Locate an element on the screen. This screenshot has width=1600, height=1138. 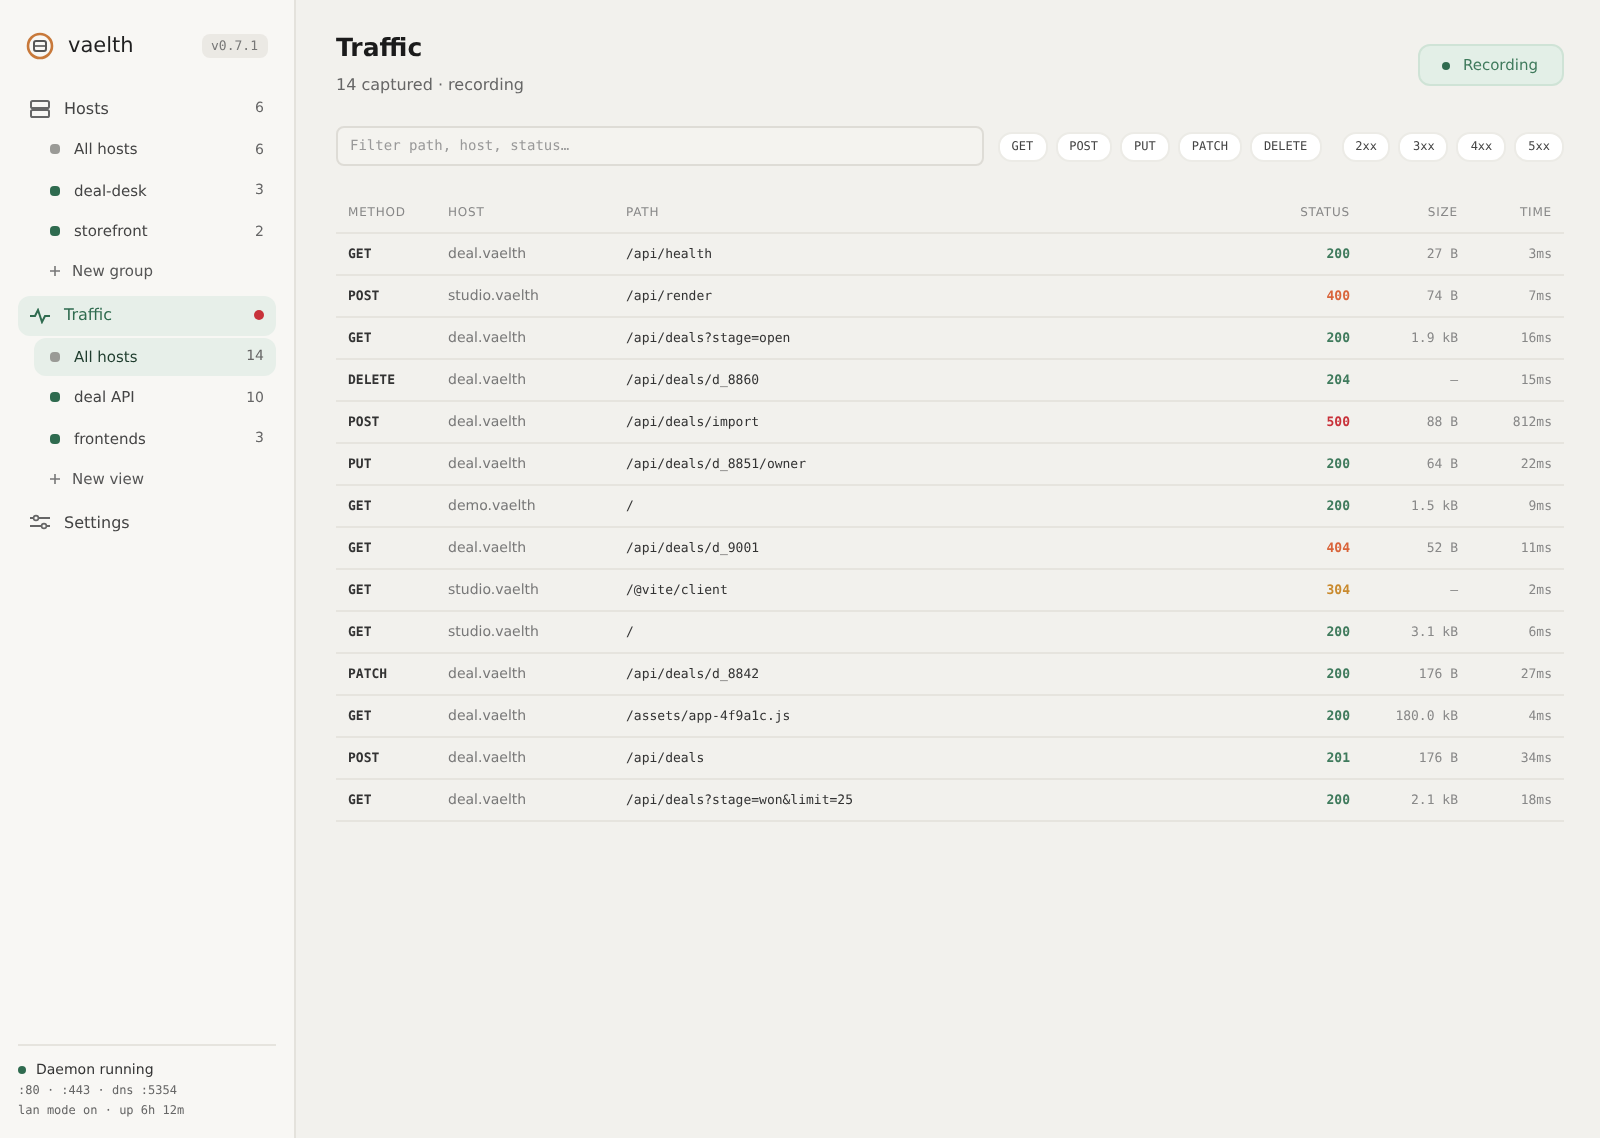
nav-item: Settings is located at coordinates (147, 522).